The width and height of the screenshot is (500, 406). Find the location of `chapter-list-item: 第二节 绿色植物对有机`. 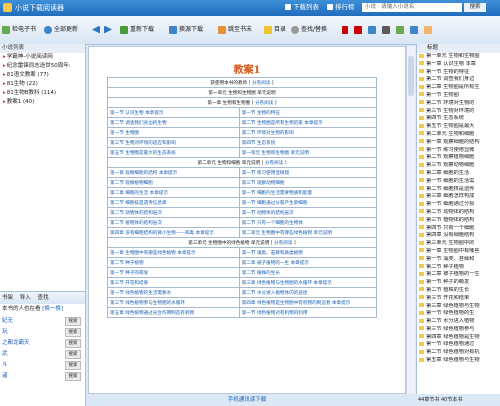

chapter-list-item: 第二节 绿色植物对有机 is located at coordinates (458, 353).